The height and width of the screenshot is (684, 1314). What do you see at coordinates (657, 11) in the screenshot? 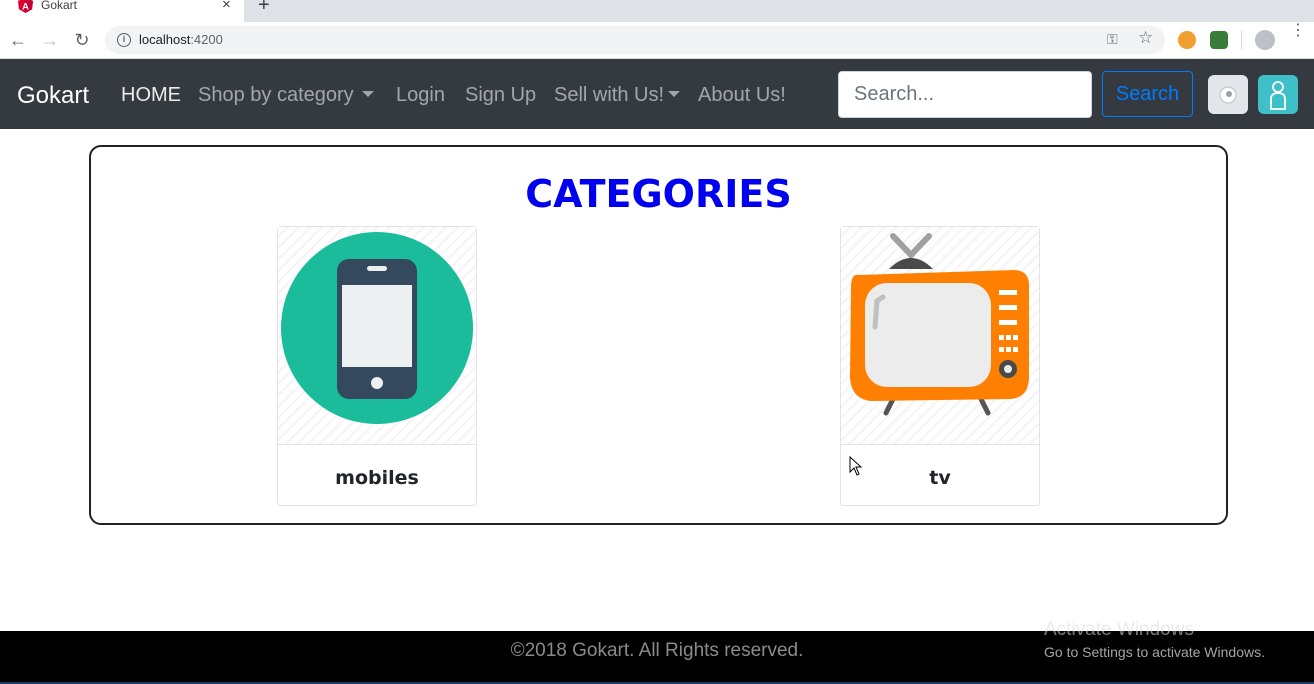
I see `browser-tabbar: A Gokart × +` at bounding box center [657, 11].